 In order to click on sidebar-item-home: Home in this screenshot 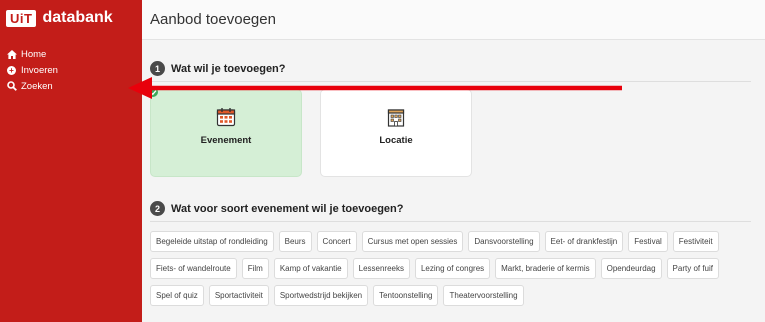, I will do `click(71, 54)`.